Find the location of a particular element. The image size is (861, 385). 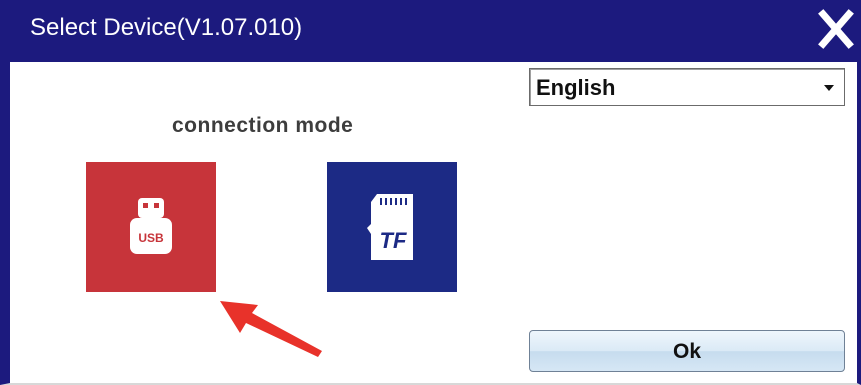

usb-drive-icon: USB is located at coordinates (151, 226).